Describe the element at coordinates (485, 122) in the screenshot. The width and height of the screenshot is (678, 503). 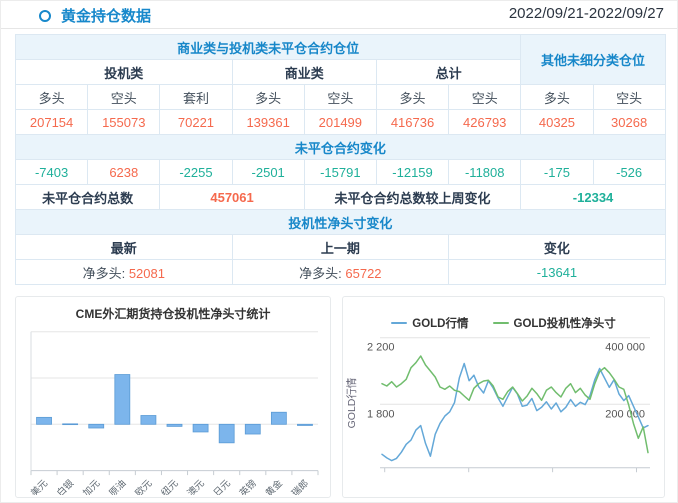
I see `table-cell: 426793` at that location.